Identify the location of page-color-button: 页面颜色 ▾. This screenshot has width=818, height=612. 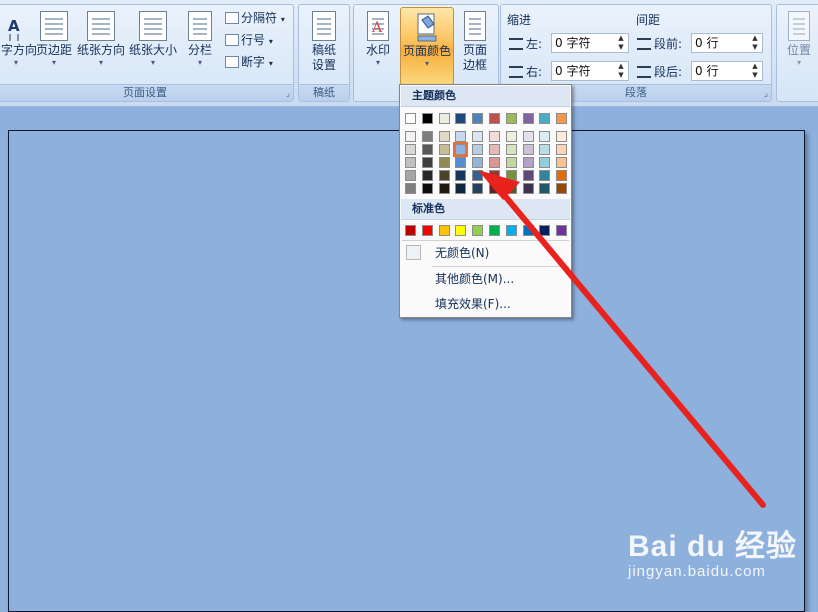
(427, 46).